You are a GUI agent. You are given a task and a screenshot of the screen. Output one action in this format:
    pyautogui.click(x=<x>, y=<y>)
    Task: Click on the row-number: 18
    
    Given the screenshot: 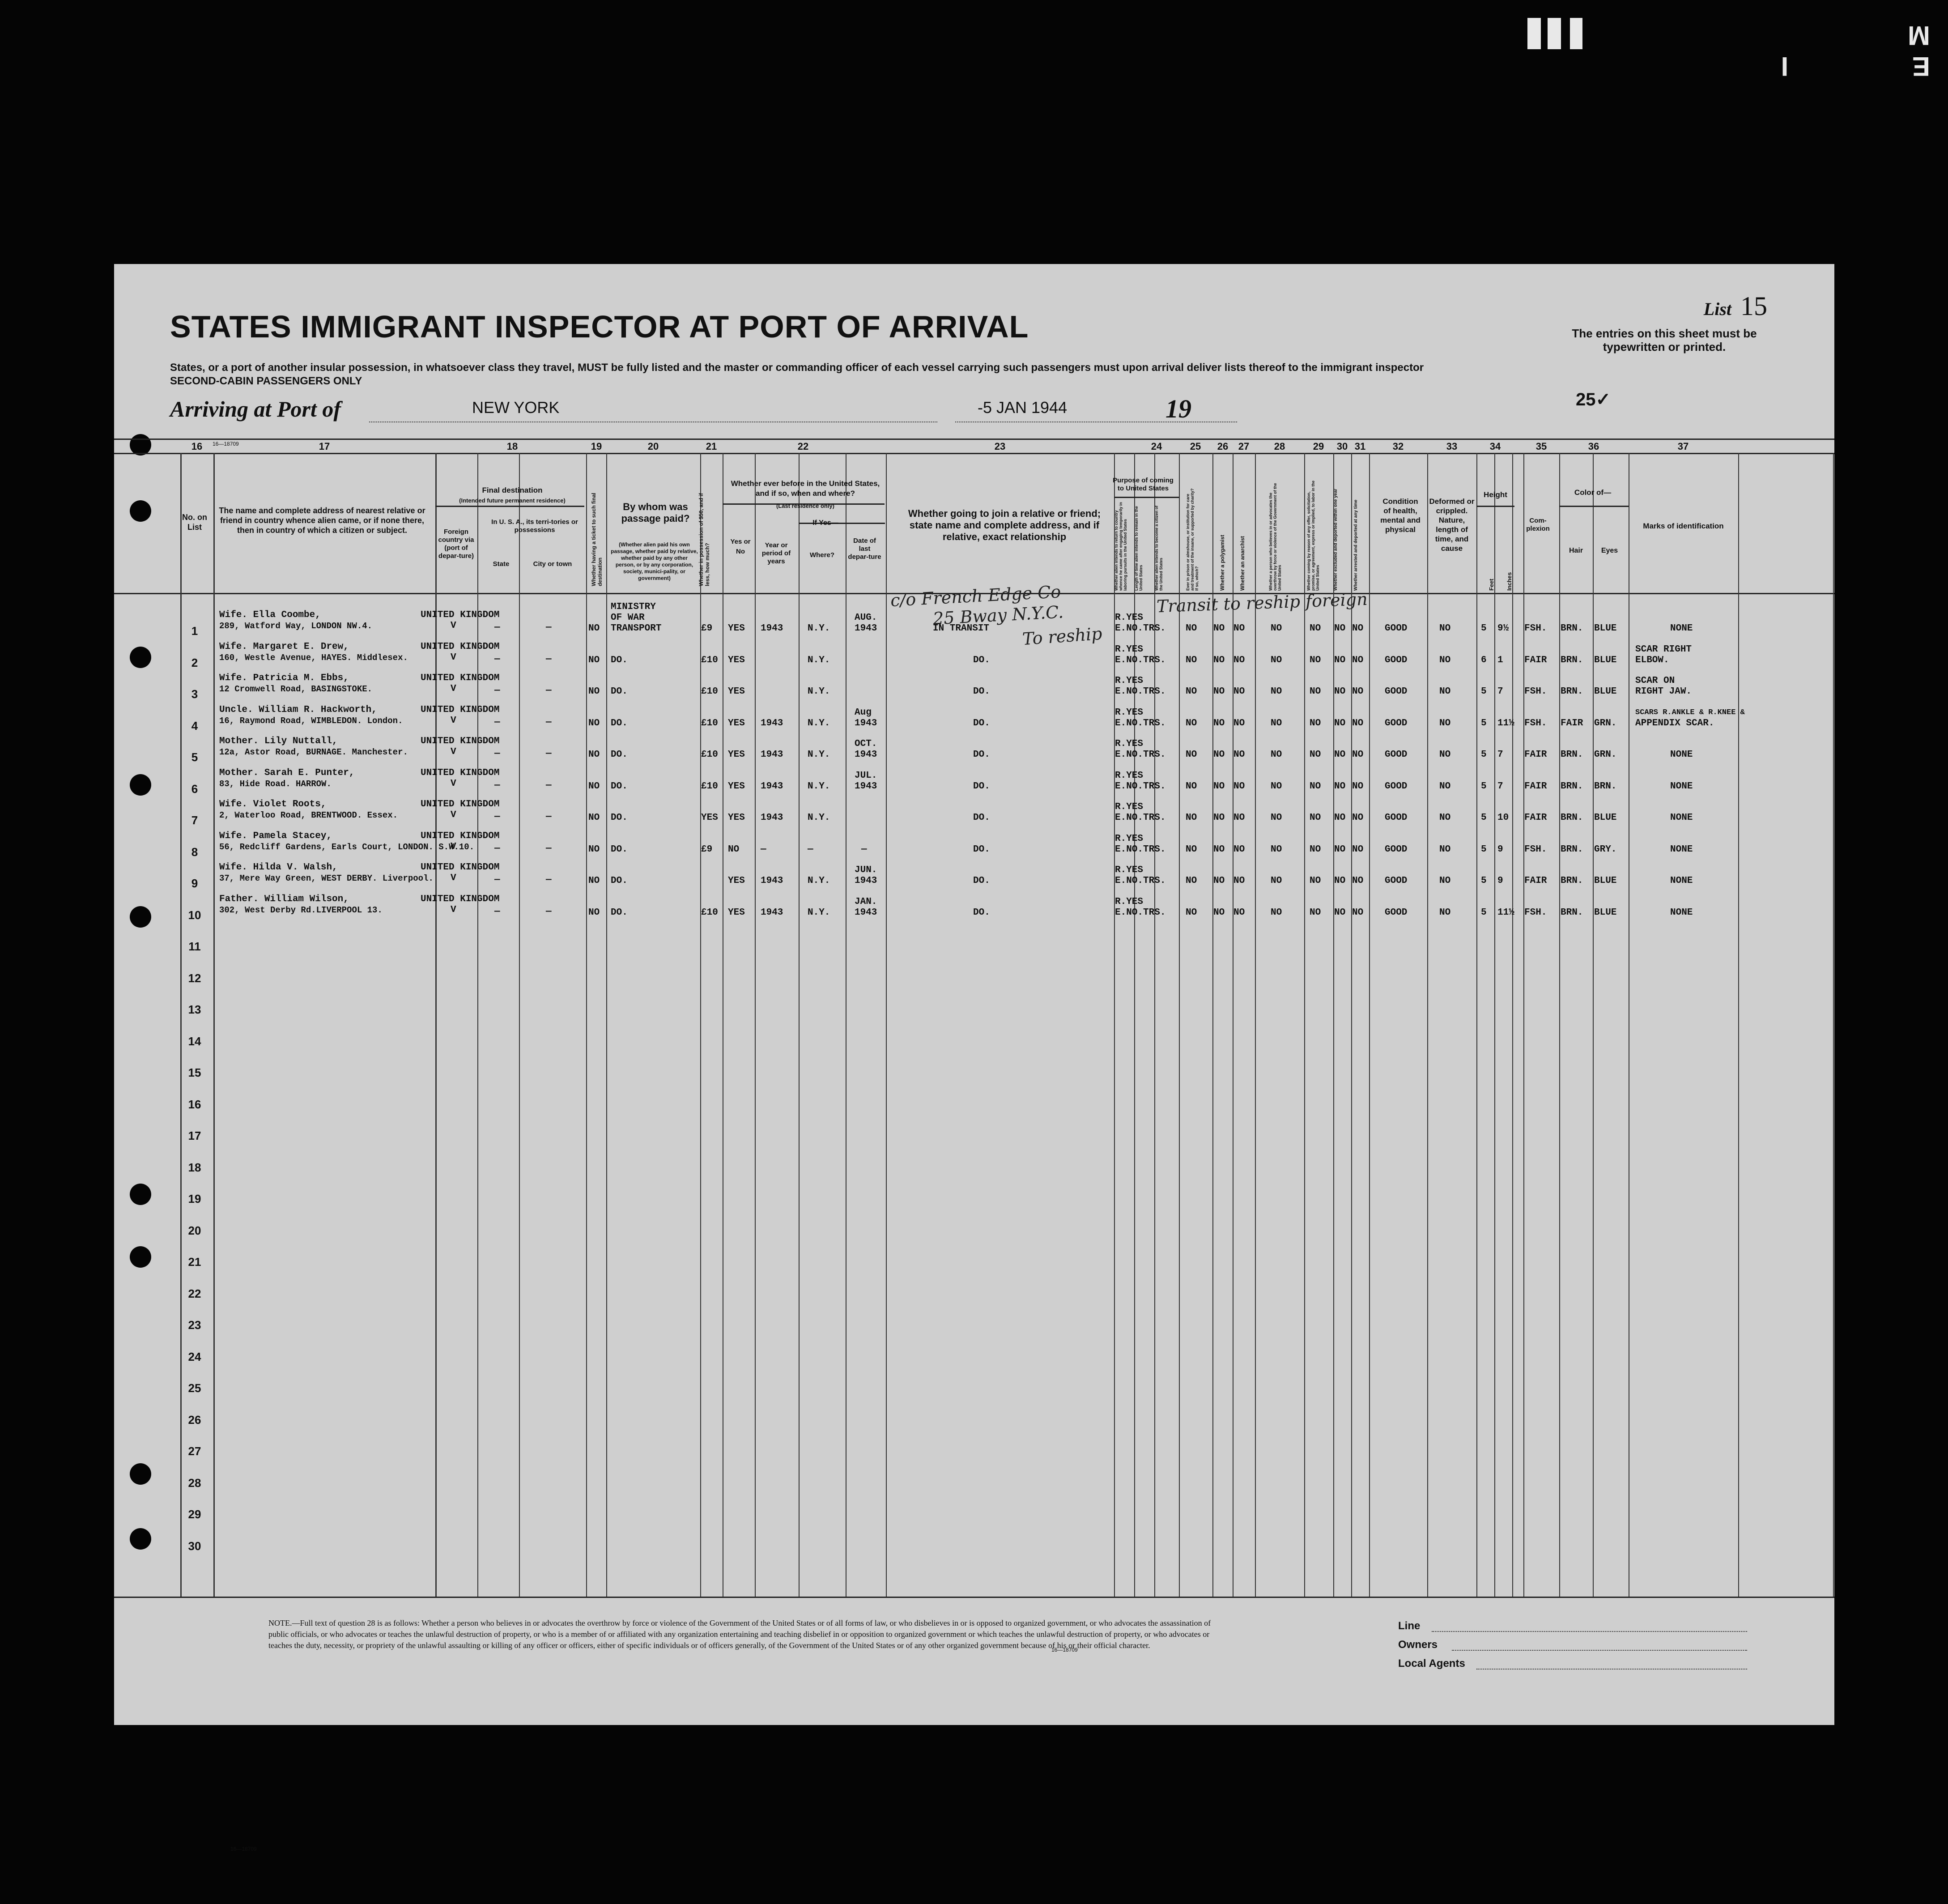 What is the action you would take?
    pyautogui.click(x=194, y=1167)
    